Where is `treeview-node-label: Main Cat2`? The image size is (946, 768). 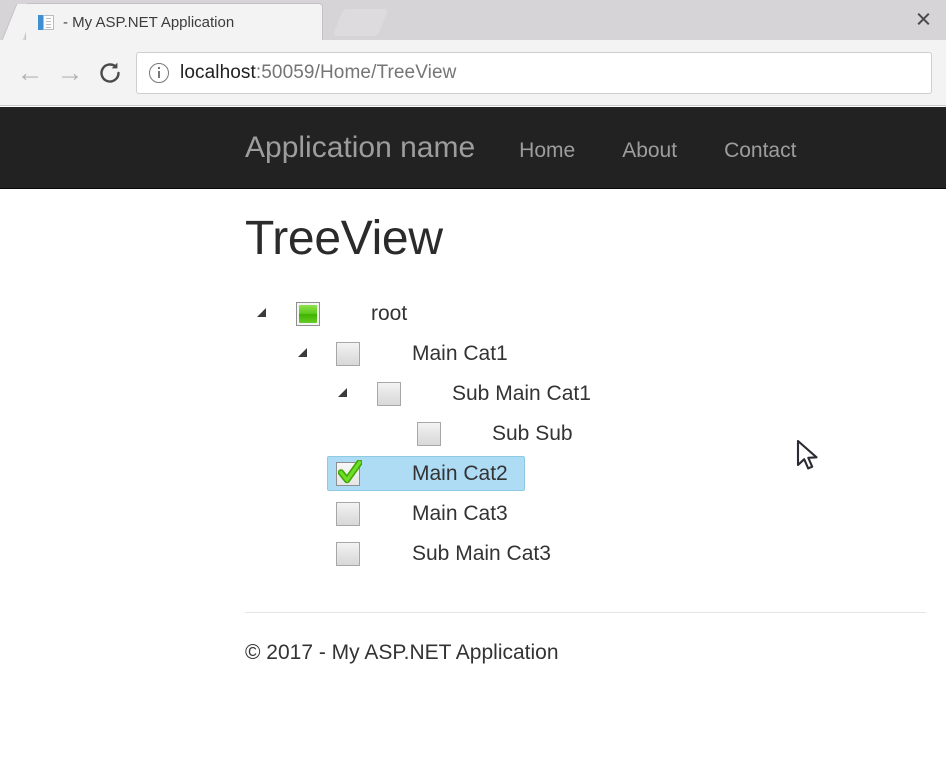 treeview-node-label: Main Cat2 is located at coordinates (460, 473).